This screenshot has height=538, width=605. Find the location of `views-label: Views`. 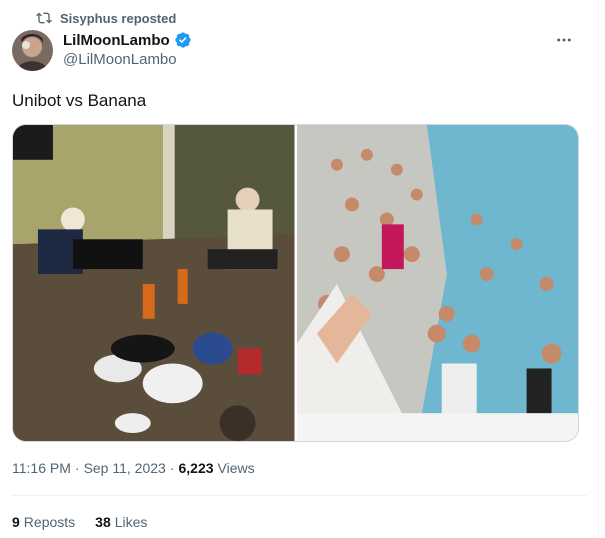

views-label: Views is located at coordinates (236, 468).